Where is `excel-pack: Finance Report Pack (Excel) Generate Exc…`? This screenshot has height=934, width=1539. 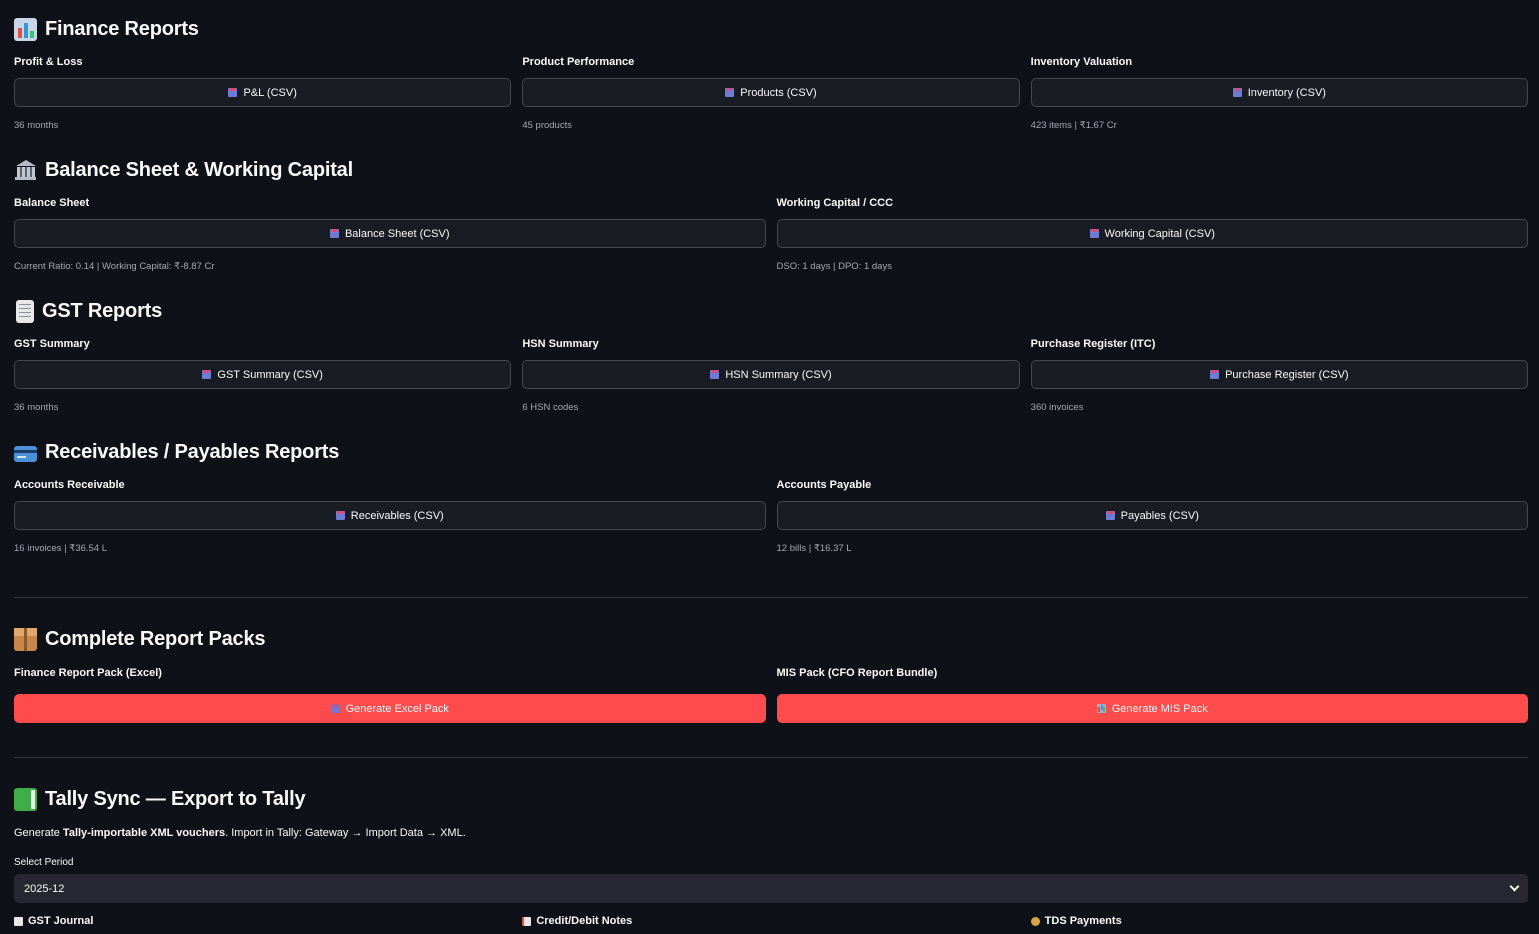 excel-pack: Finance Report Pack (Excel) Generate Exc… is located at coordinates (390, 712).